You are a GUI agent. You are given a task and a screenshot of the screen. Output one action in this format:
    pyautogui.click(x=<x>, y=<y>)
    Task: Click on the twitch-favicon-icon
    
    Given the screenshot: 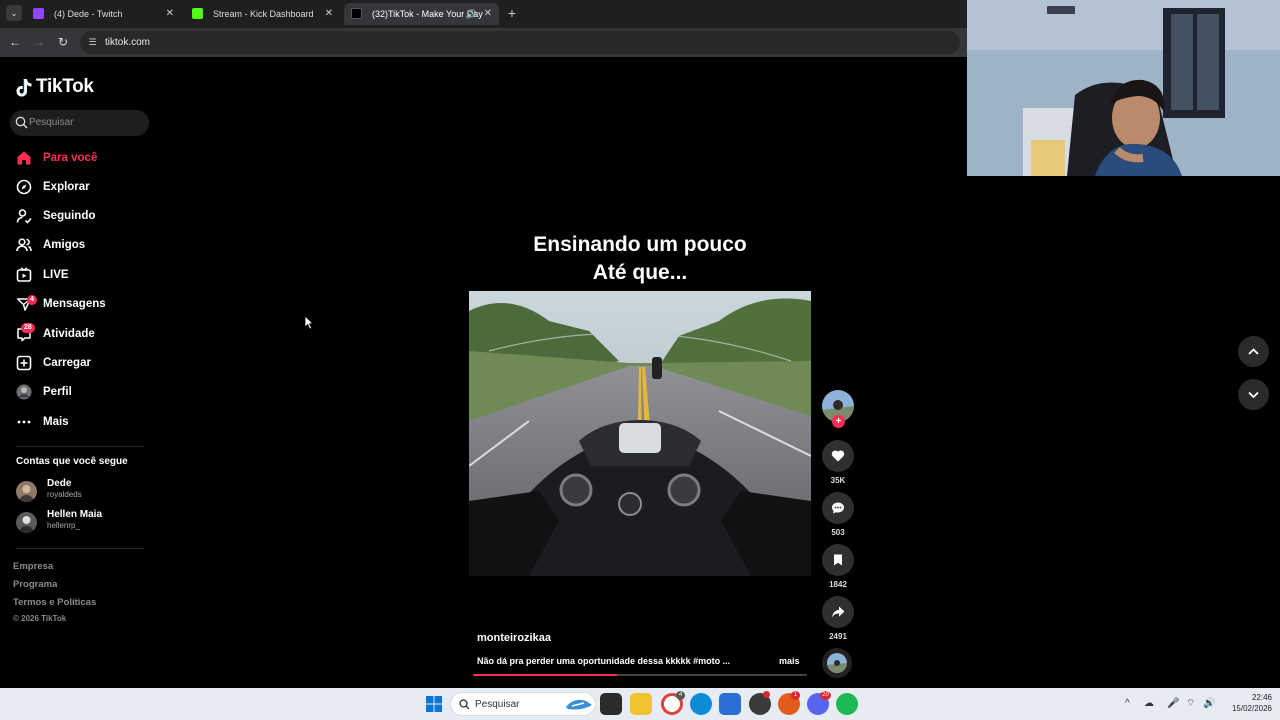 What is the action you would take?
    pyautogui.click(x=38, y=13)
    